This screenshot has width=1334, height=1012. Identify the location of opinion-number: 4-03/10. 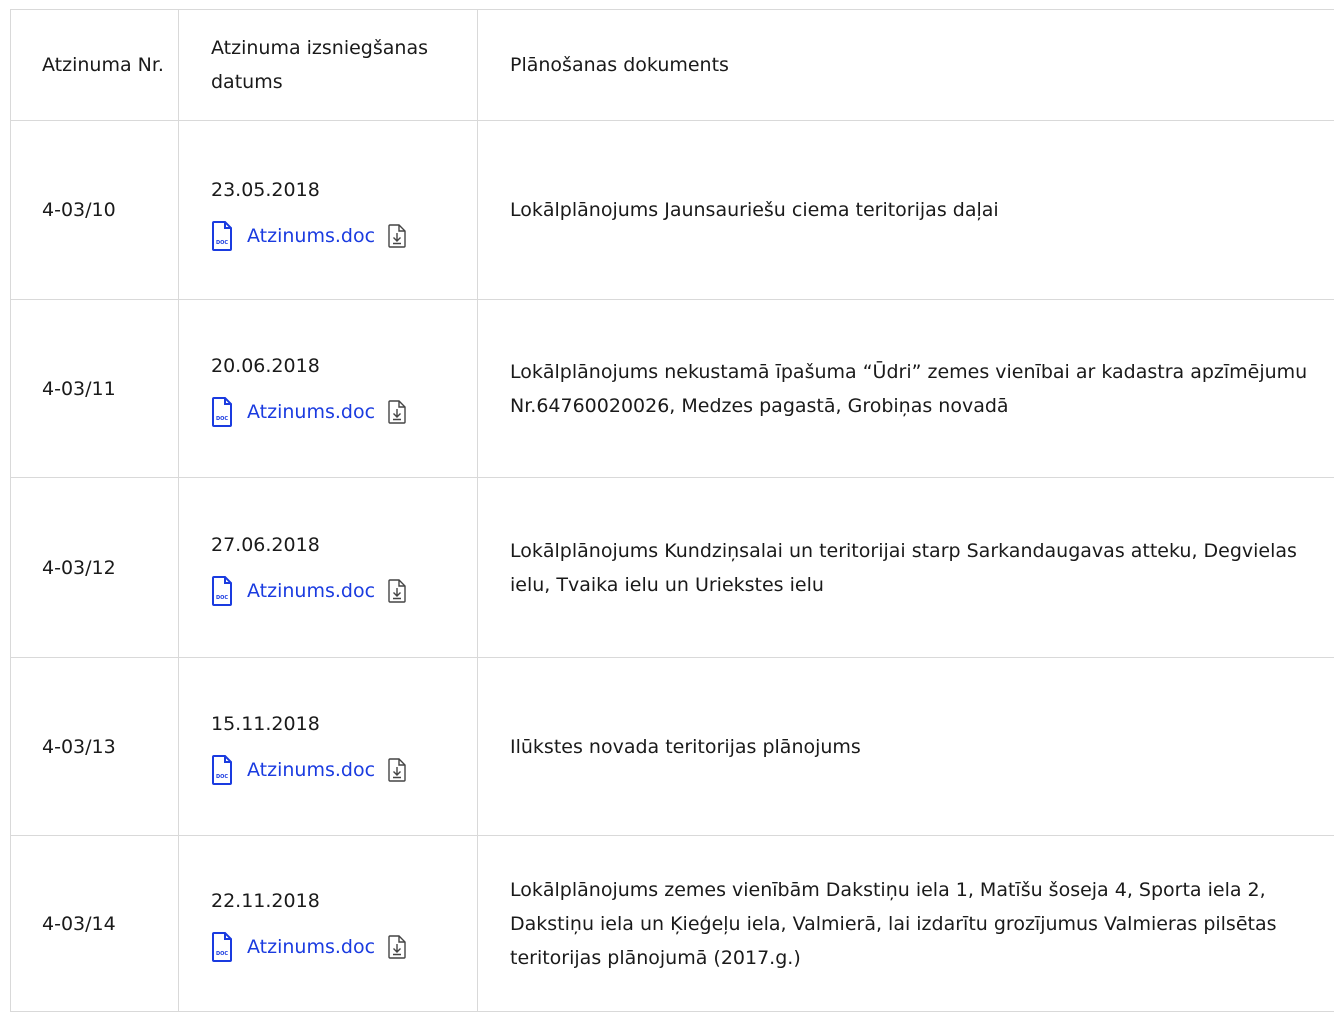
(95, 210).